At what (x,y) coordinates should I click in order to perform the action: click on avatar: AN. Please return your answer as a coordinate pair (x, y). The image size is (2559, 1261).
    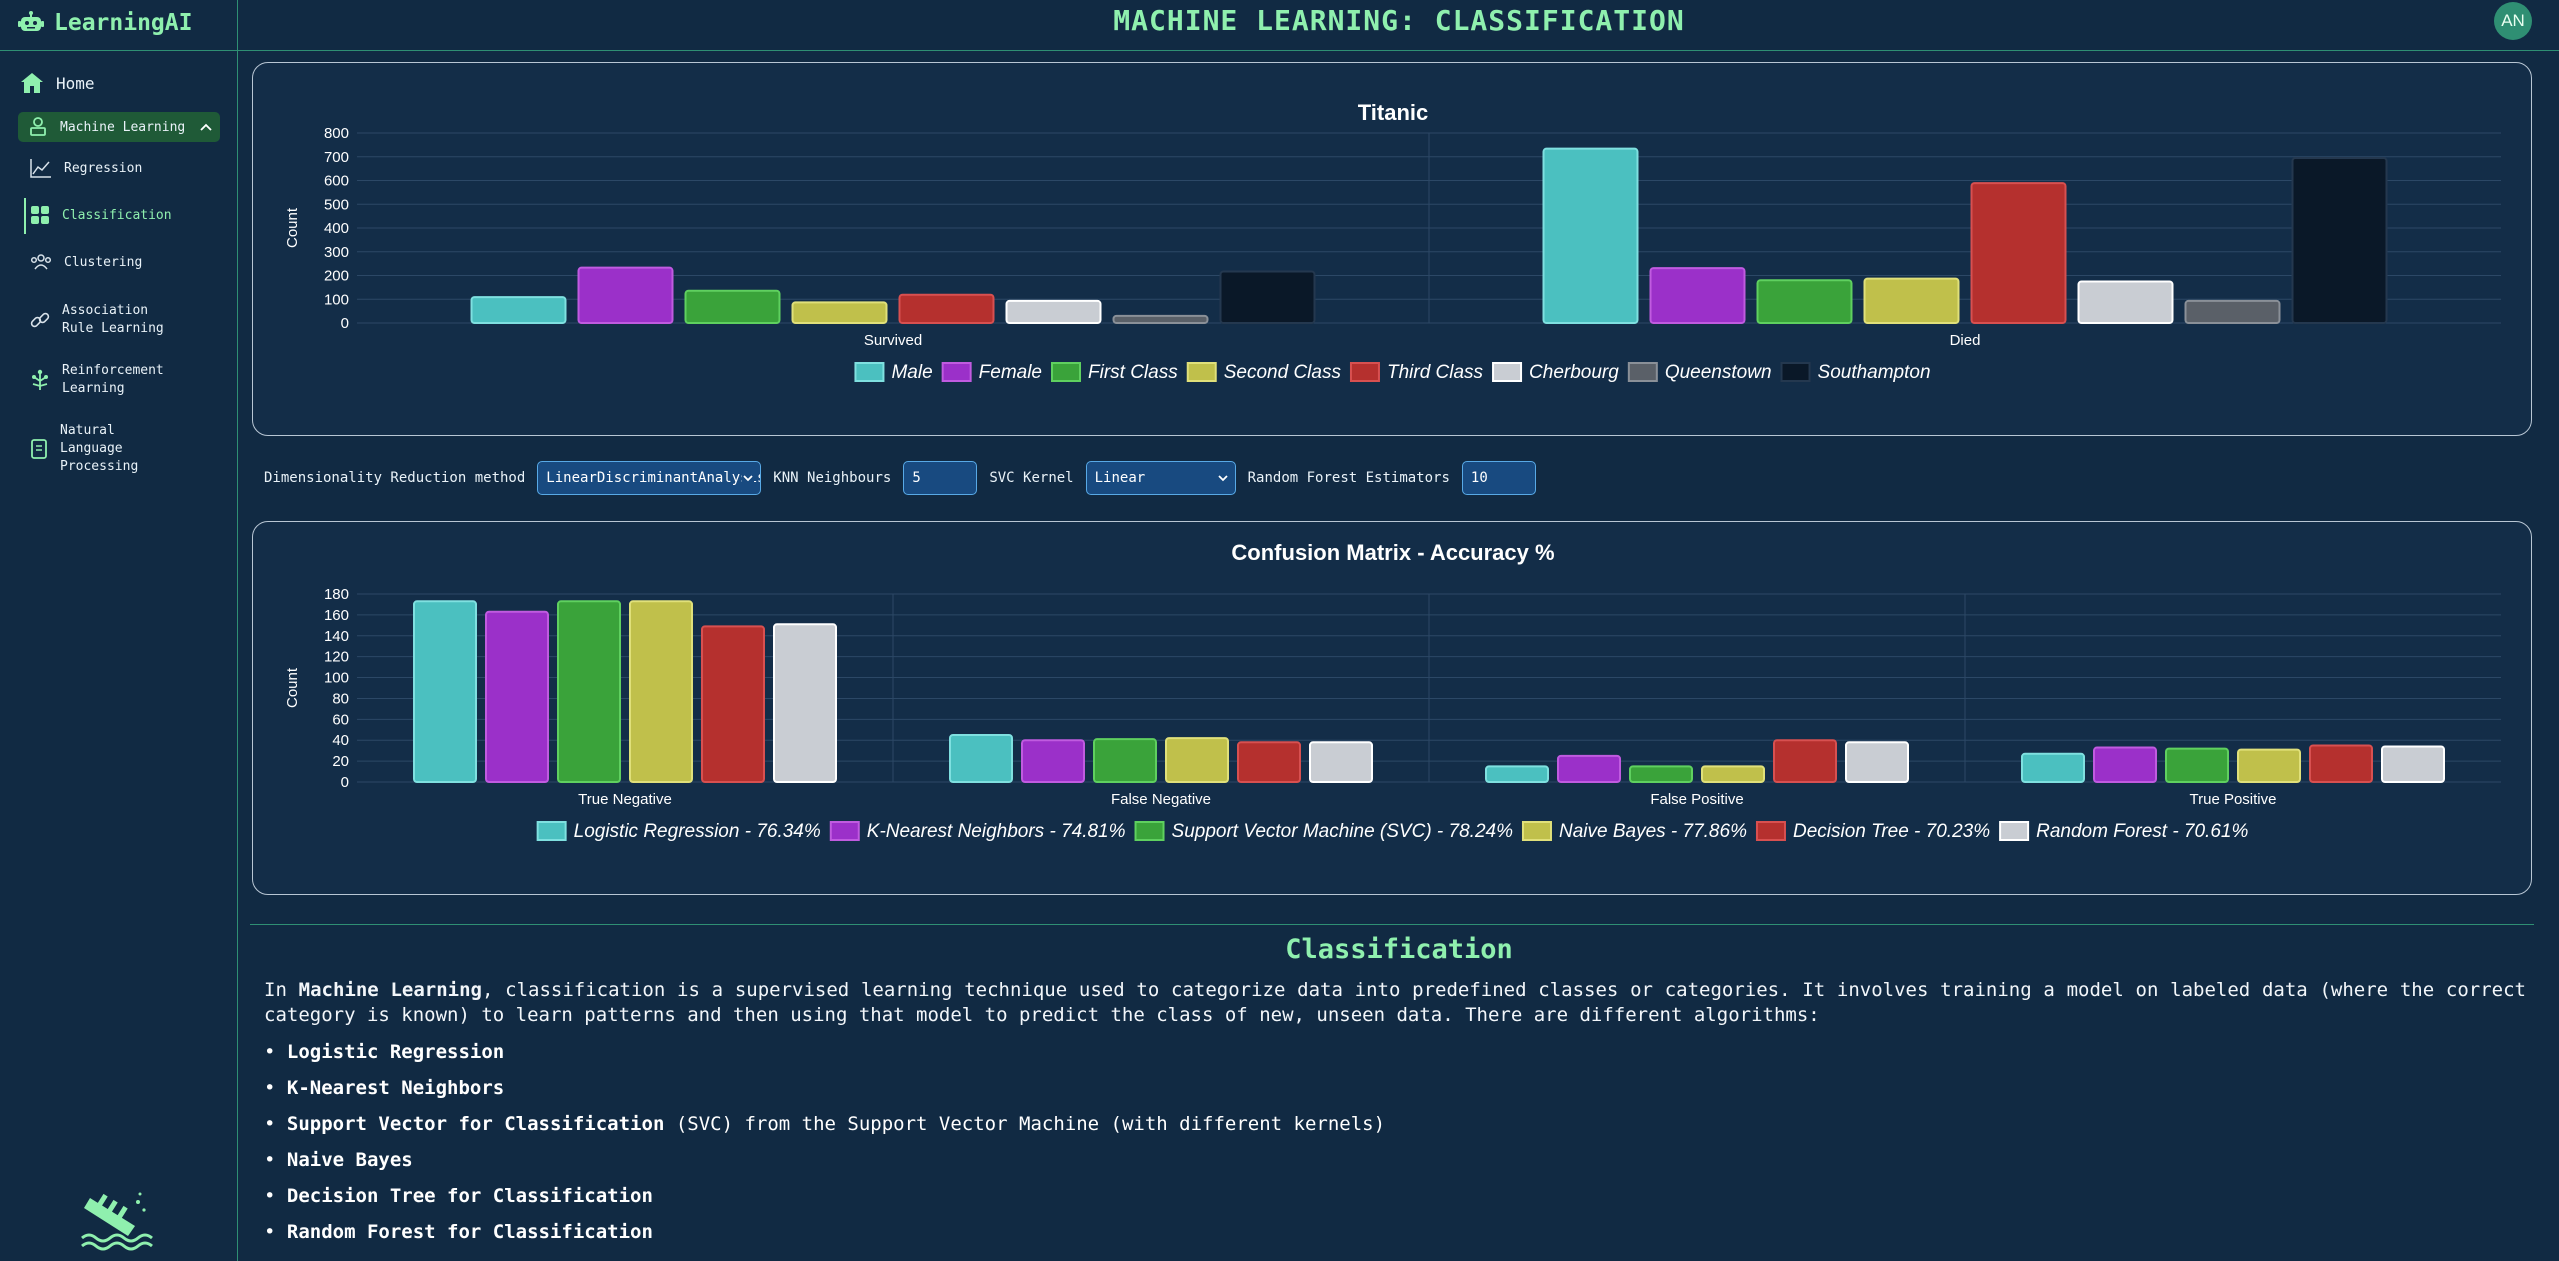
    Looking at the image, I should click on (2513, 21).